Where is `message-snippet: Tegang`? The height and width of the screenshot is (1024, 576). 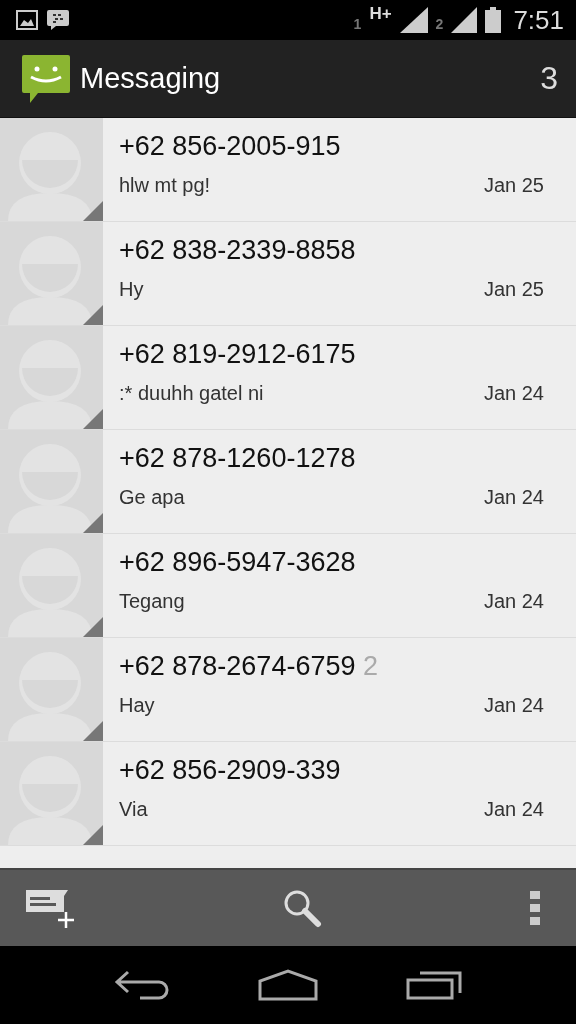 message-snippet: Tegang is located at coordinates (152, 601).